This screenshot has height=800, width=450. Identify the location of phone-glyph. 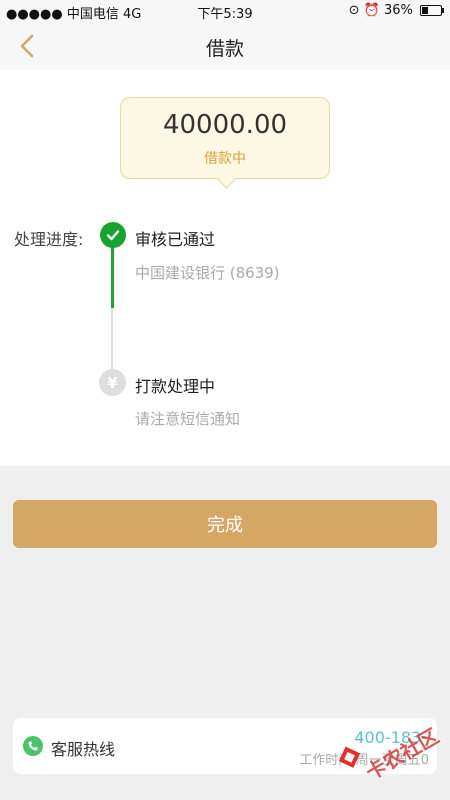
(33, 746).